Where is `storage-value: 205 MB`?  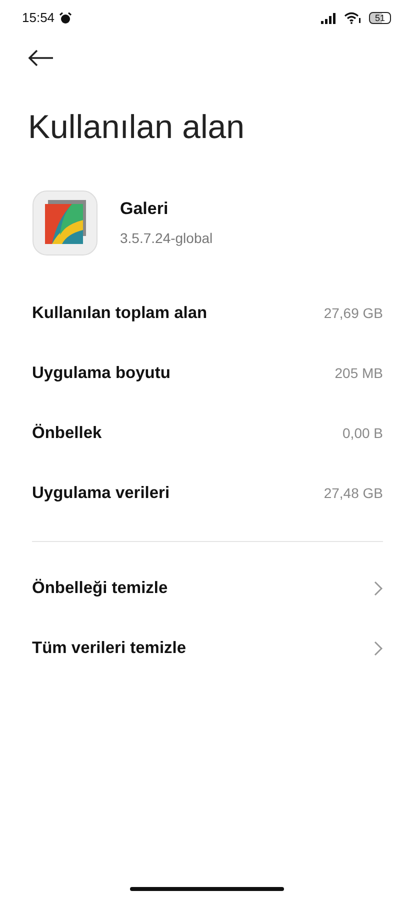 storage-value: 205 MB is located at coordinates (358, 373).